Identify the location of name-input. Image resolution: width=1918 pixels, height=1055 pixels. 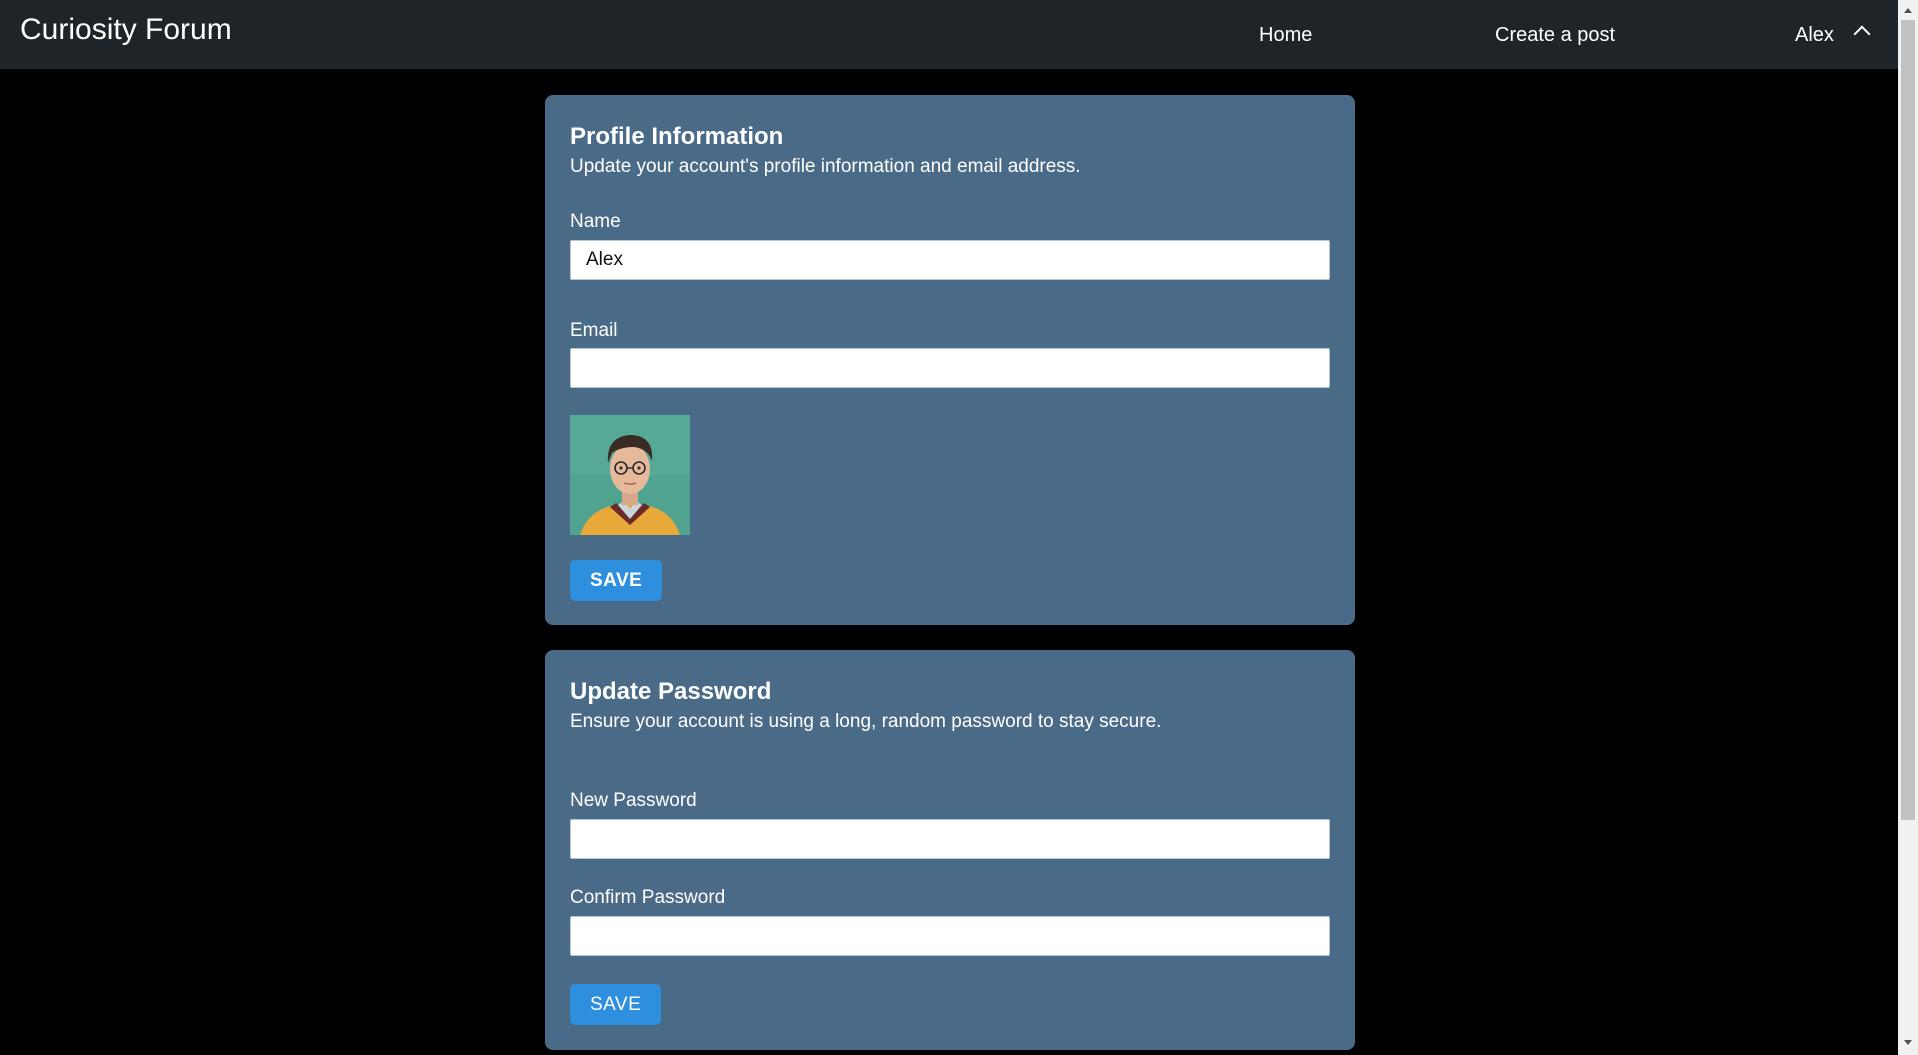
(950, 260).